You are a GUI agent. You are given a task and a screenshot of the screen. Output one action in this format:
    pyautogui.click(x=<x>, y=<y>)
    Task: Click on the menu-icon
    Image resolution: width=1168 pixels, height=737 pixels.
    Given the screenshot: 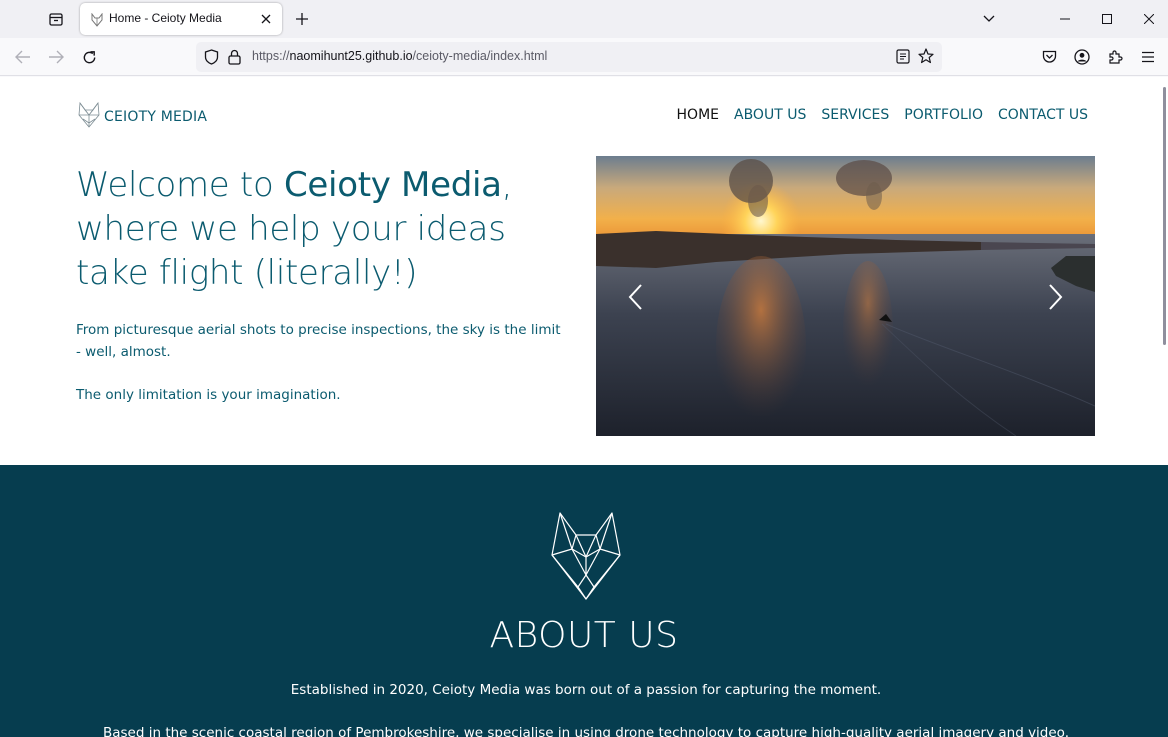 What is the action you would take?
    pyautogui.click(x=1148, y=57)
    